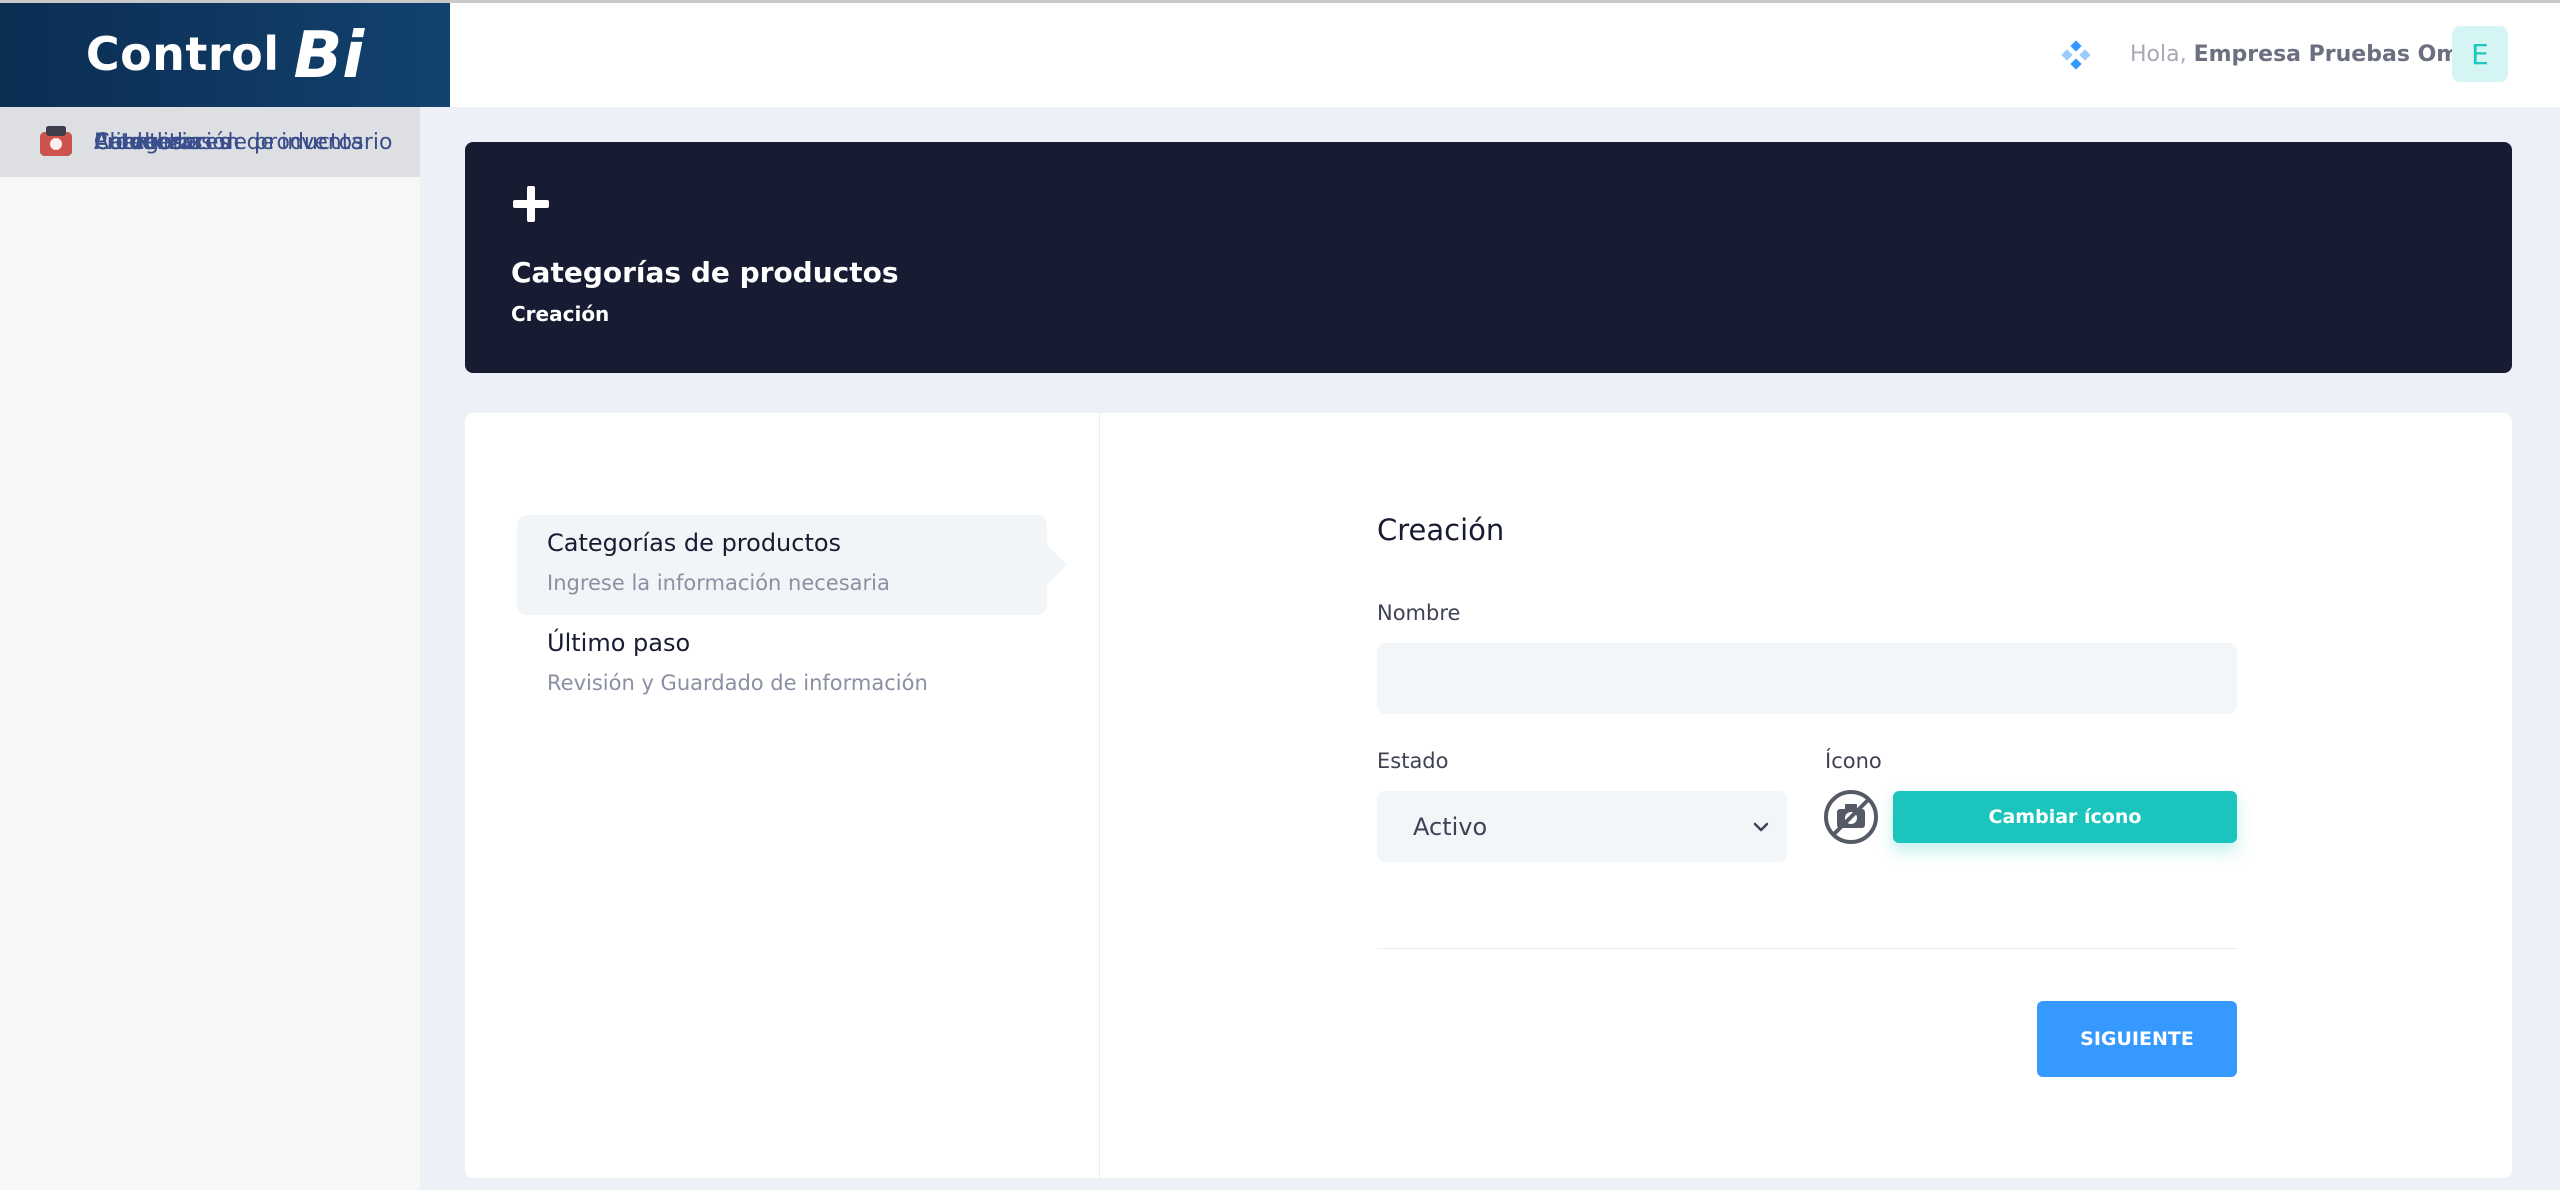  Describe the element at coordinates (2480, 54) in the screenshot. I see `avatar: E` at that location.